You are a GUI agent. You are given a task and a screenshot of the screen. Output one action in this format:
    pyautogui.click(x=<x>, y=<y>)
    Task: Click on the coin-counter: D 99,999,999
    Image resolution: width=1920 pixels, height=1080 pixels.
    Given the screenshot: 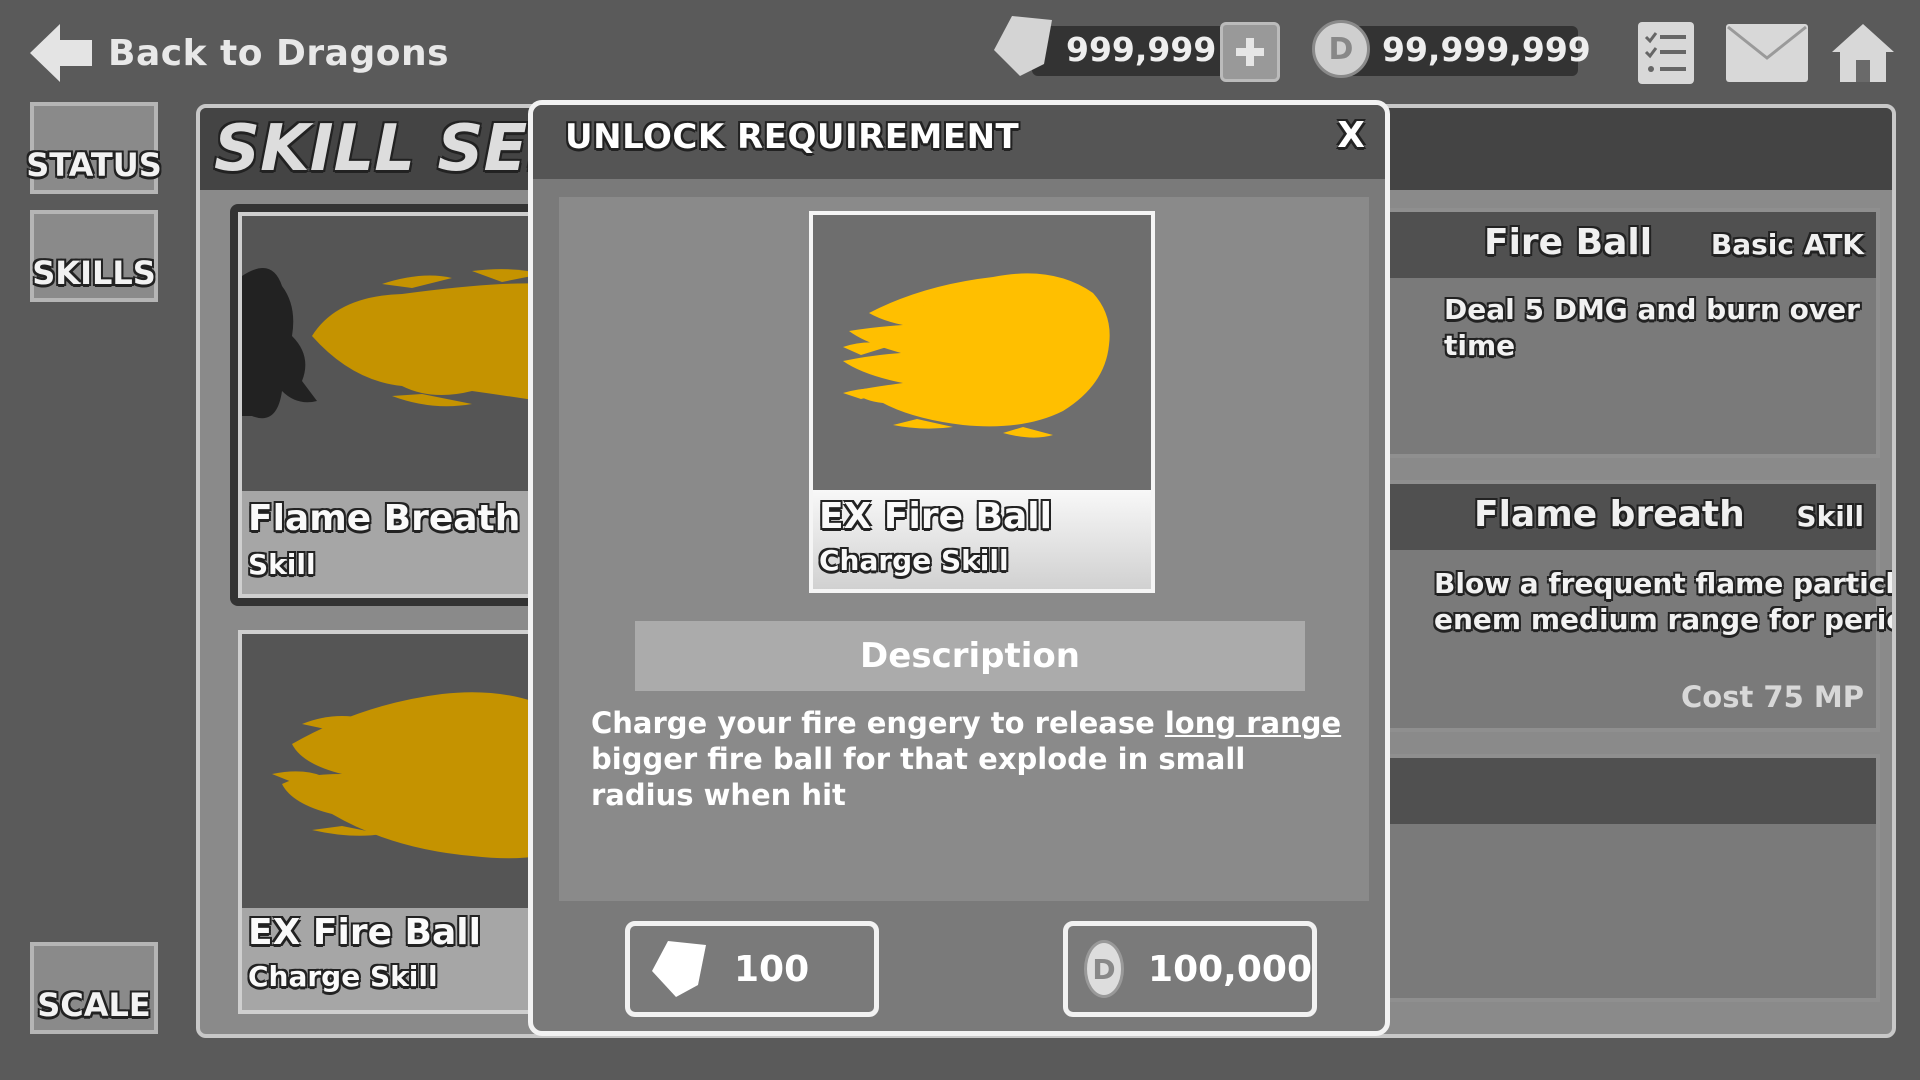 What is the action you would take?
    pyautogui.click(x=1451, y=50)
    